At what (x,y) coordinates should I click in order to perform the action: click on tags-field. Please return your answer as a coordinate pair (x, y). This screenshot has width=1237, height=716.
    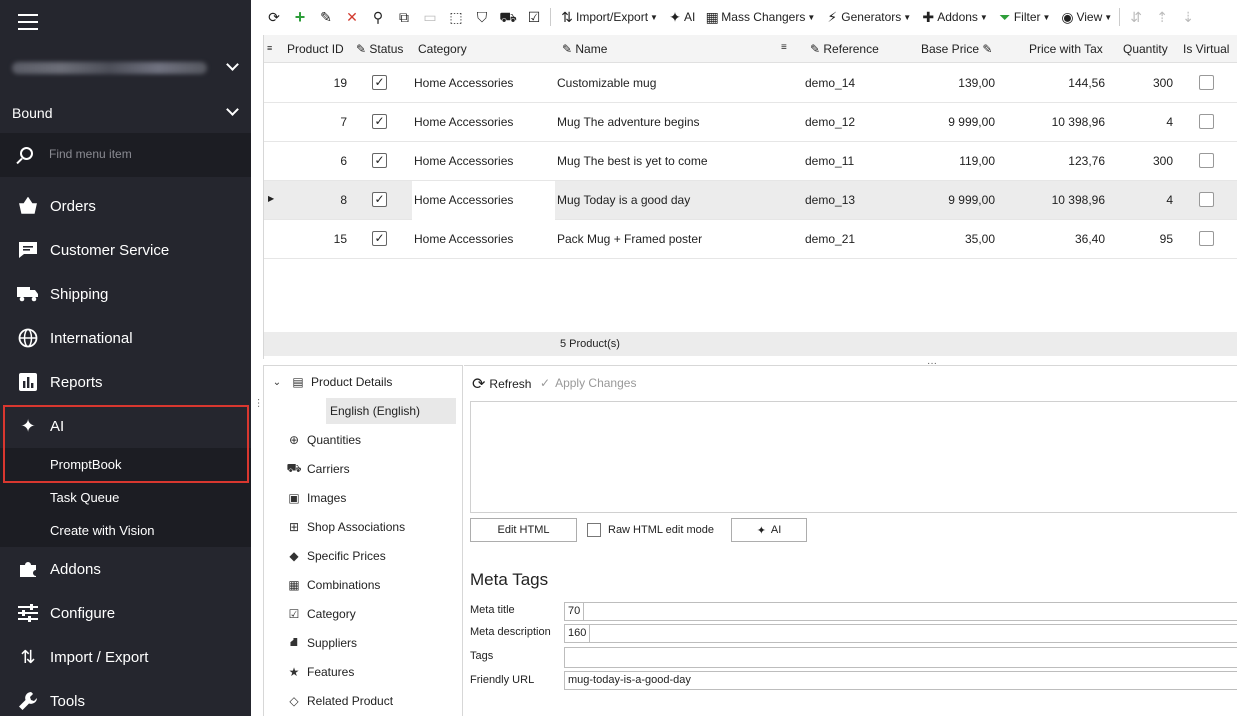
    Looking at the image, I should click on (900, 657).